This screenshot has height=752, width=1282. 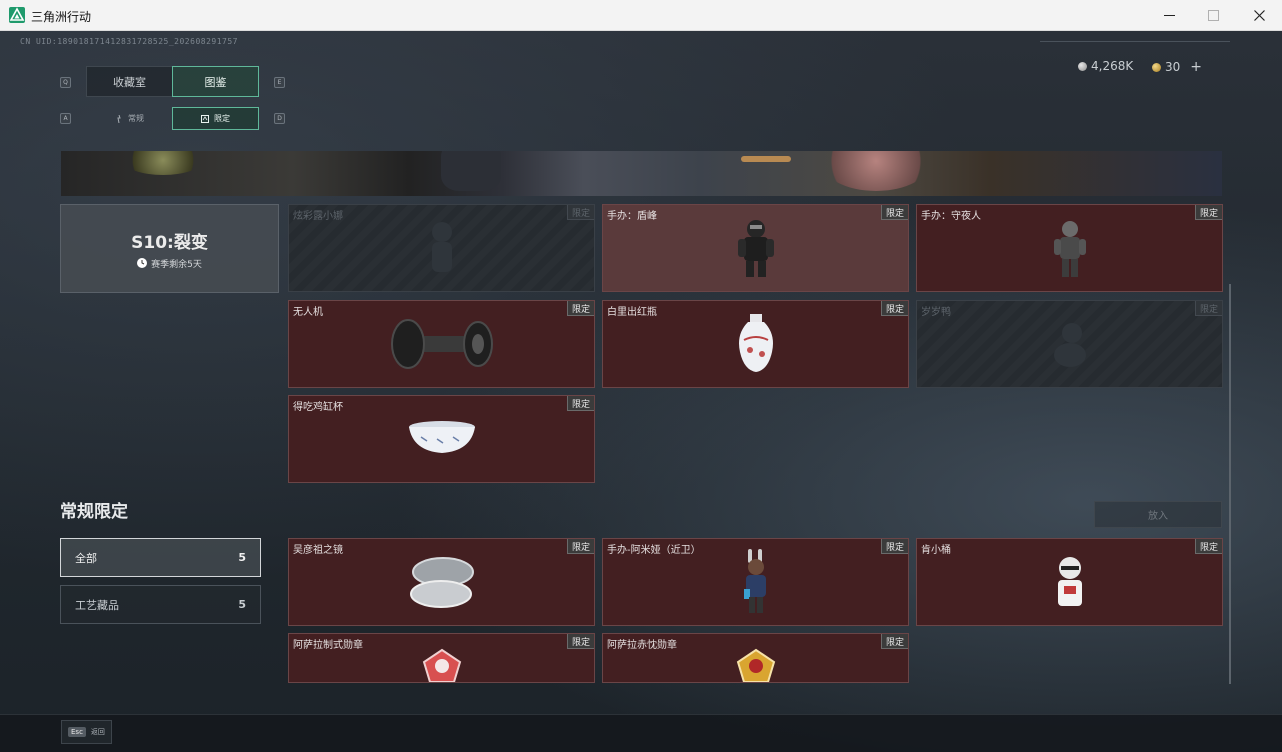 I want to click on duck-silhouette-icon, so click(x=1069, y=345).